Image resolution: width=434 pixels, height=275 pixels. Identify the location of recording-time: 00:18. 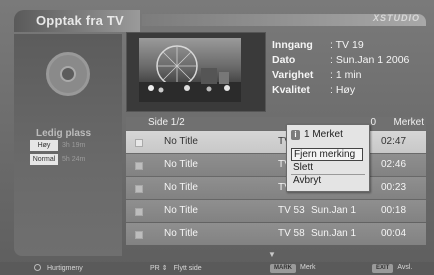
(394, 210).